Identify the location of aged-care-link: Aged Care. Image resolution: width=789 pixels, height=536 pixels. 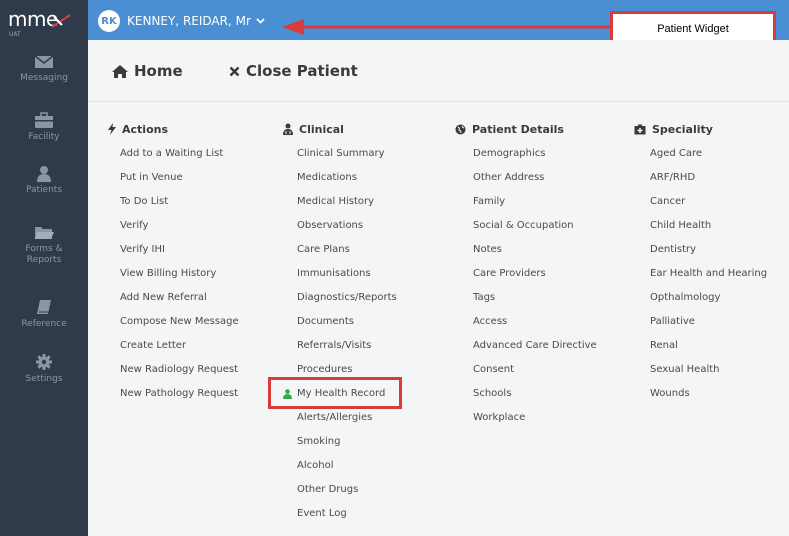
(700, 160).